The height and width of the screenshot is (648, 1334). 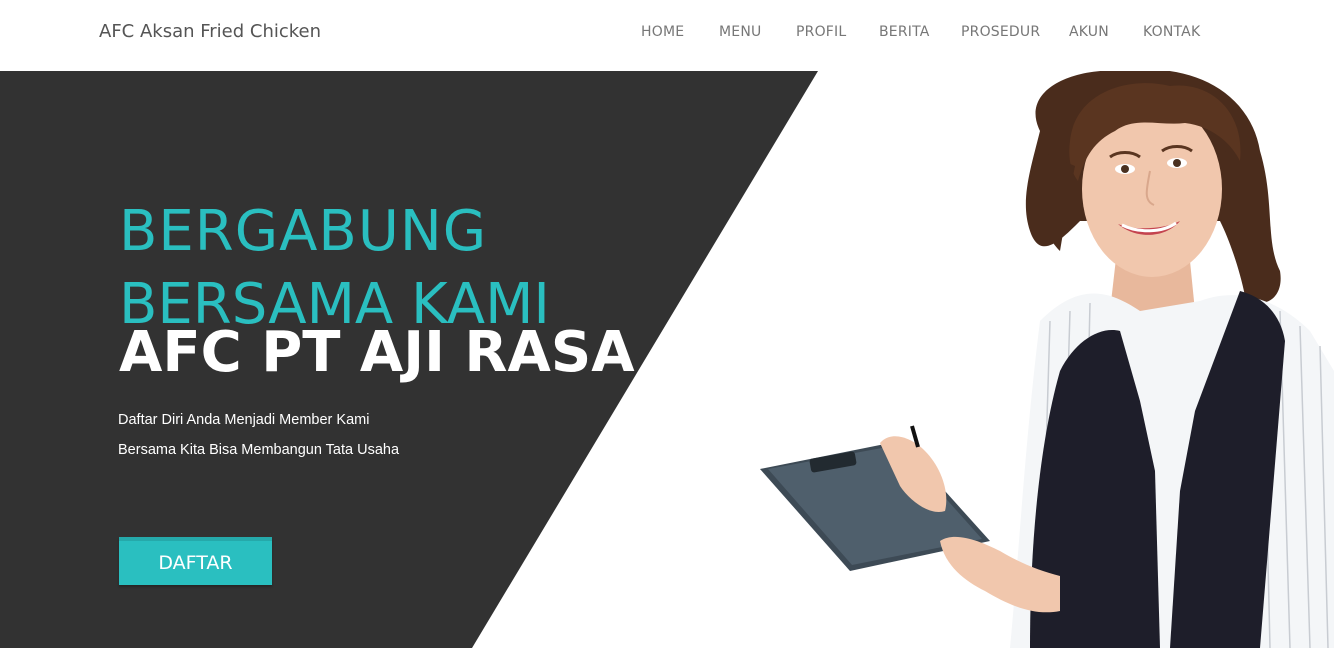 What do you see at coordinates (244, 420) in the screenshot?
I see `hero-description-line1: Daftar Diri Anda Menjadi Member Kami` at bounding box center [244, 420].